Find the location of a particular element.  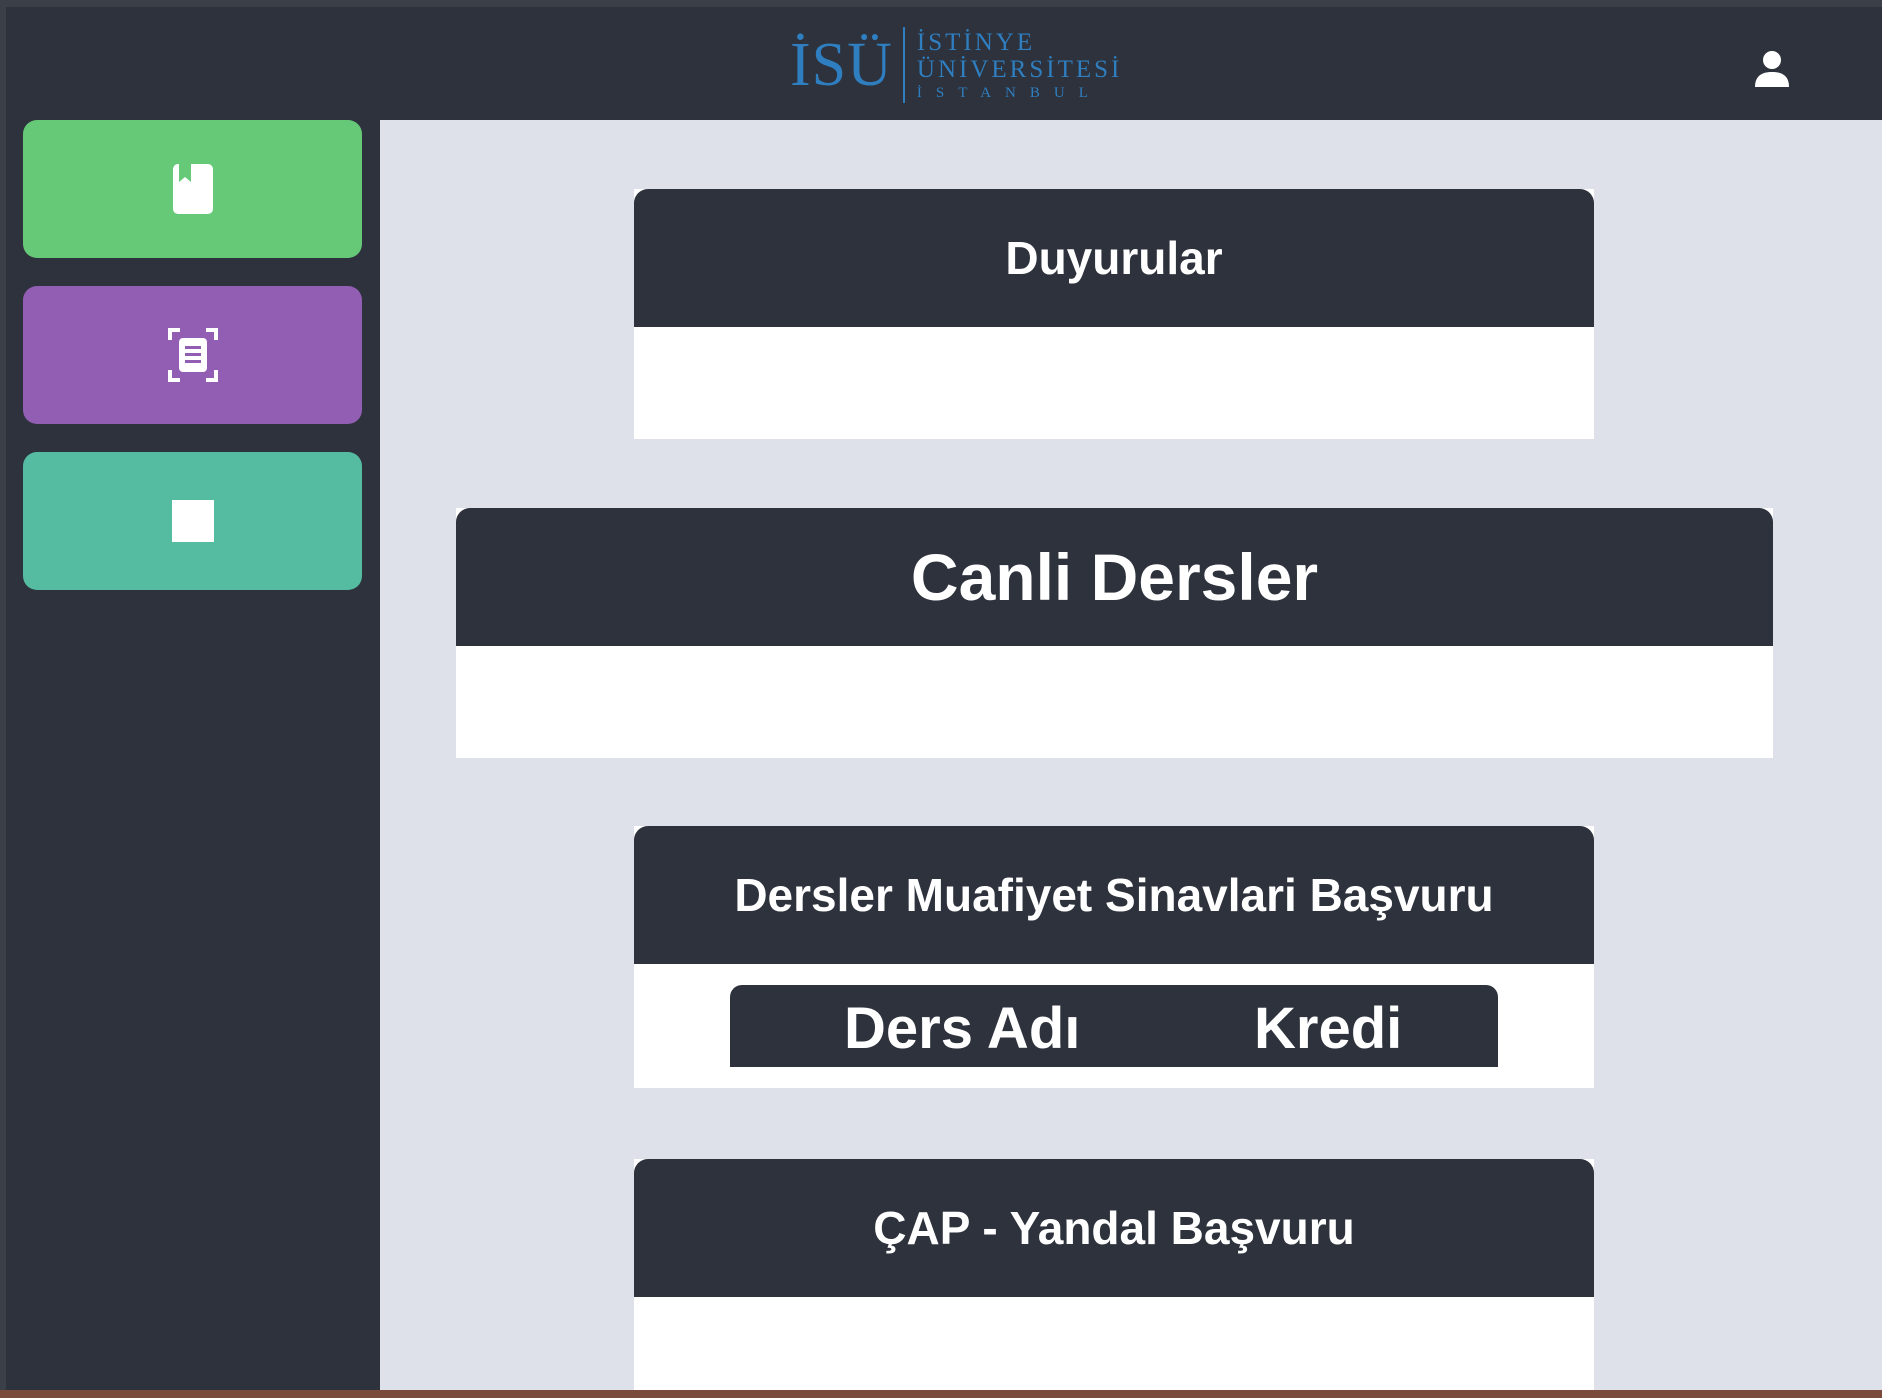

double-major-minor-body is located at coordinates (1114, 1343).